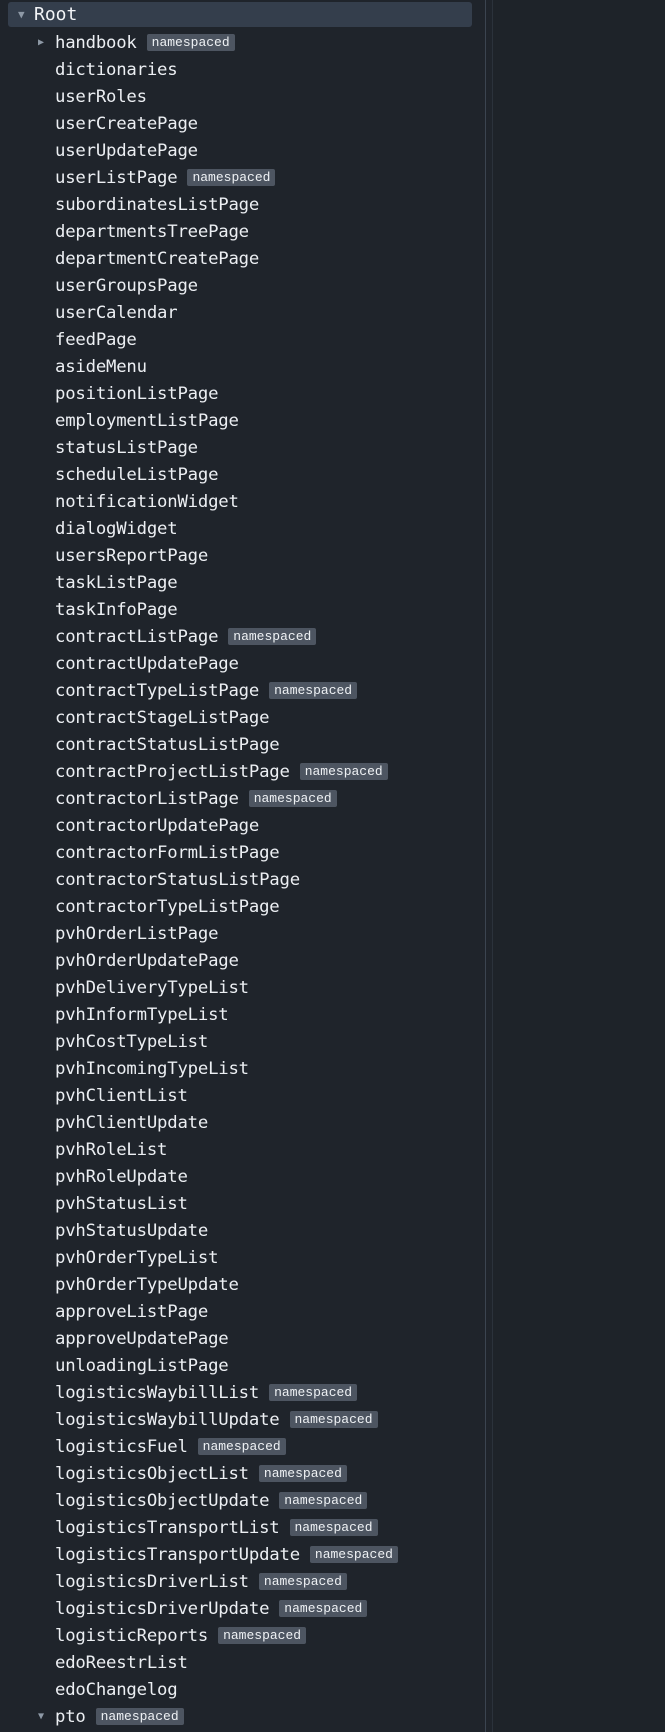 The height and width of the screenshot is (1732, 665). I want to click on tree-root-row: ▼ Root, so click(240, 14).